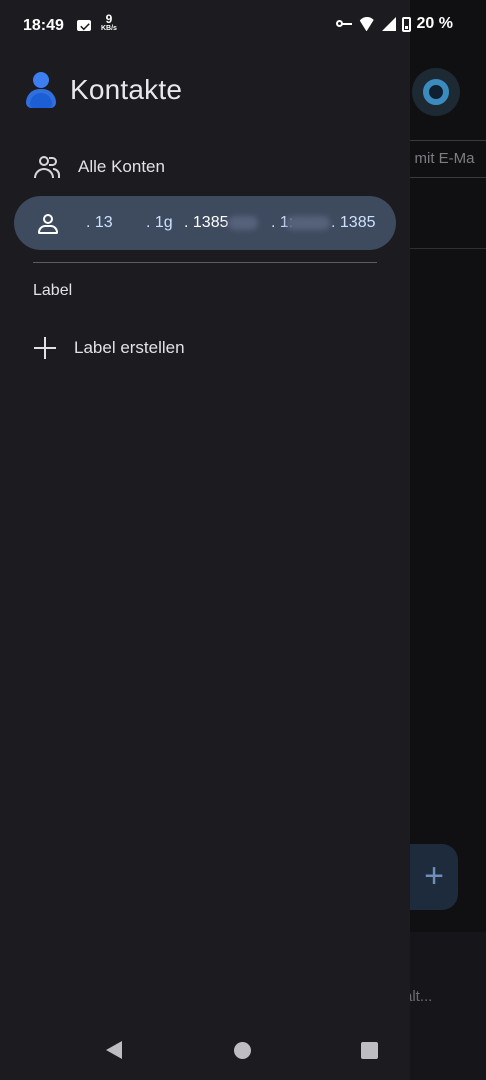  Describe the element at coordinates (444, 248) in the screenshot. I see `background-divider` at that location.